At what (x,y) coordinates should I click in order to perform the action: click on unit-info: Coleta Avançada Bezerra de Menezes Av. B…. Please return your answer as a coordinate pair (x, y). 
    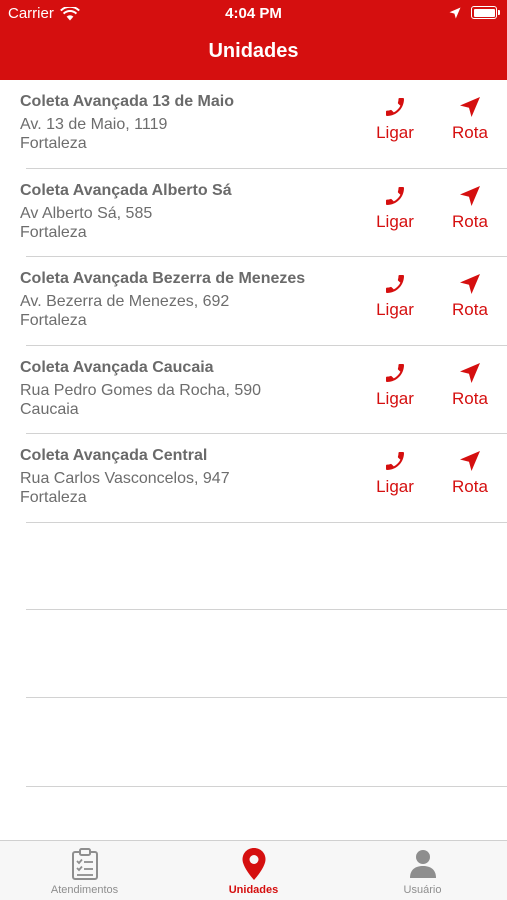
    Looking at the image, I should click on (162, 299).